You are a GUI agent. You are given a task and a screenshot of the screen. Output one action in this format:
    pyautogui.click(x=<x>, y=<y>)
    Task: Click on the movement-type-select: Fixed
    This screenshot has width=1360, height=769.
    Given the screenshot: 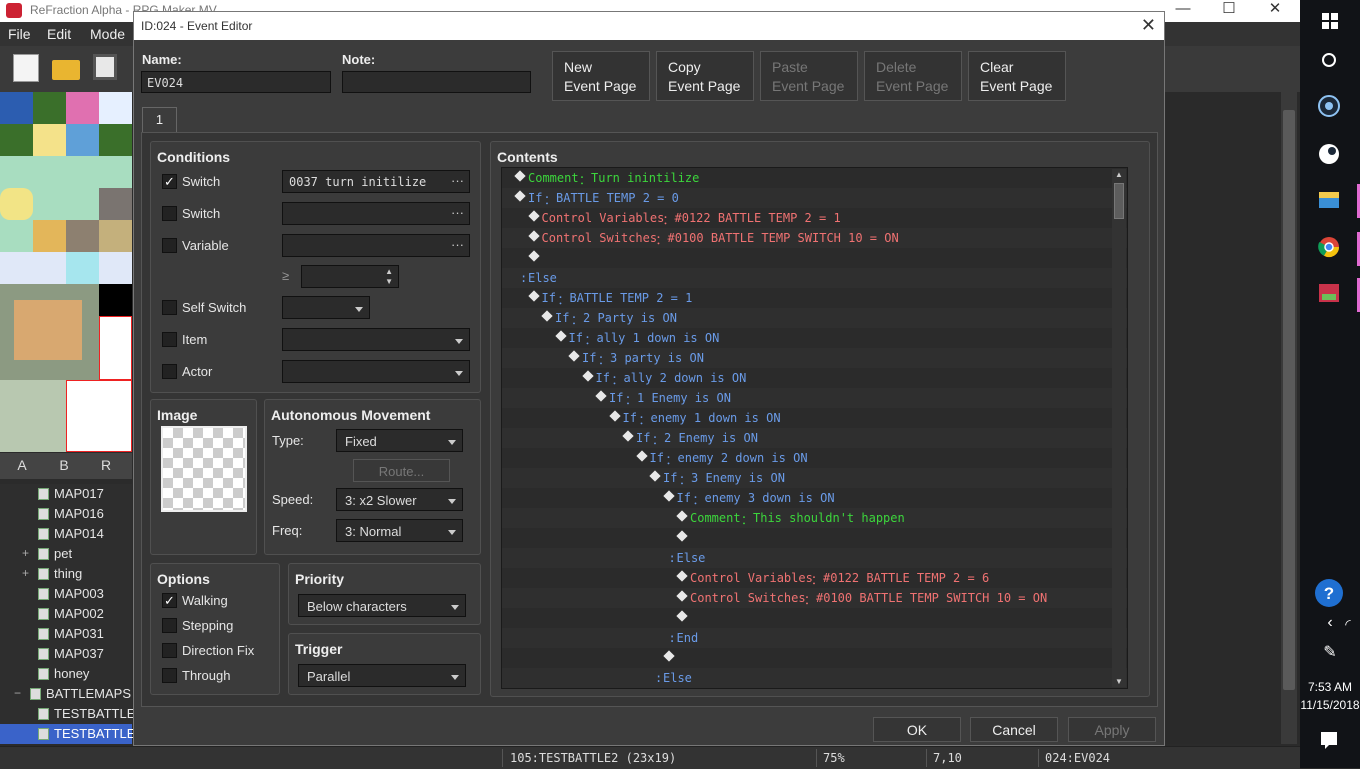 What is the action you would take?
    pyautogui.click(x=399, y=440)
    